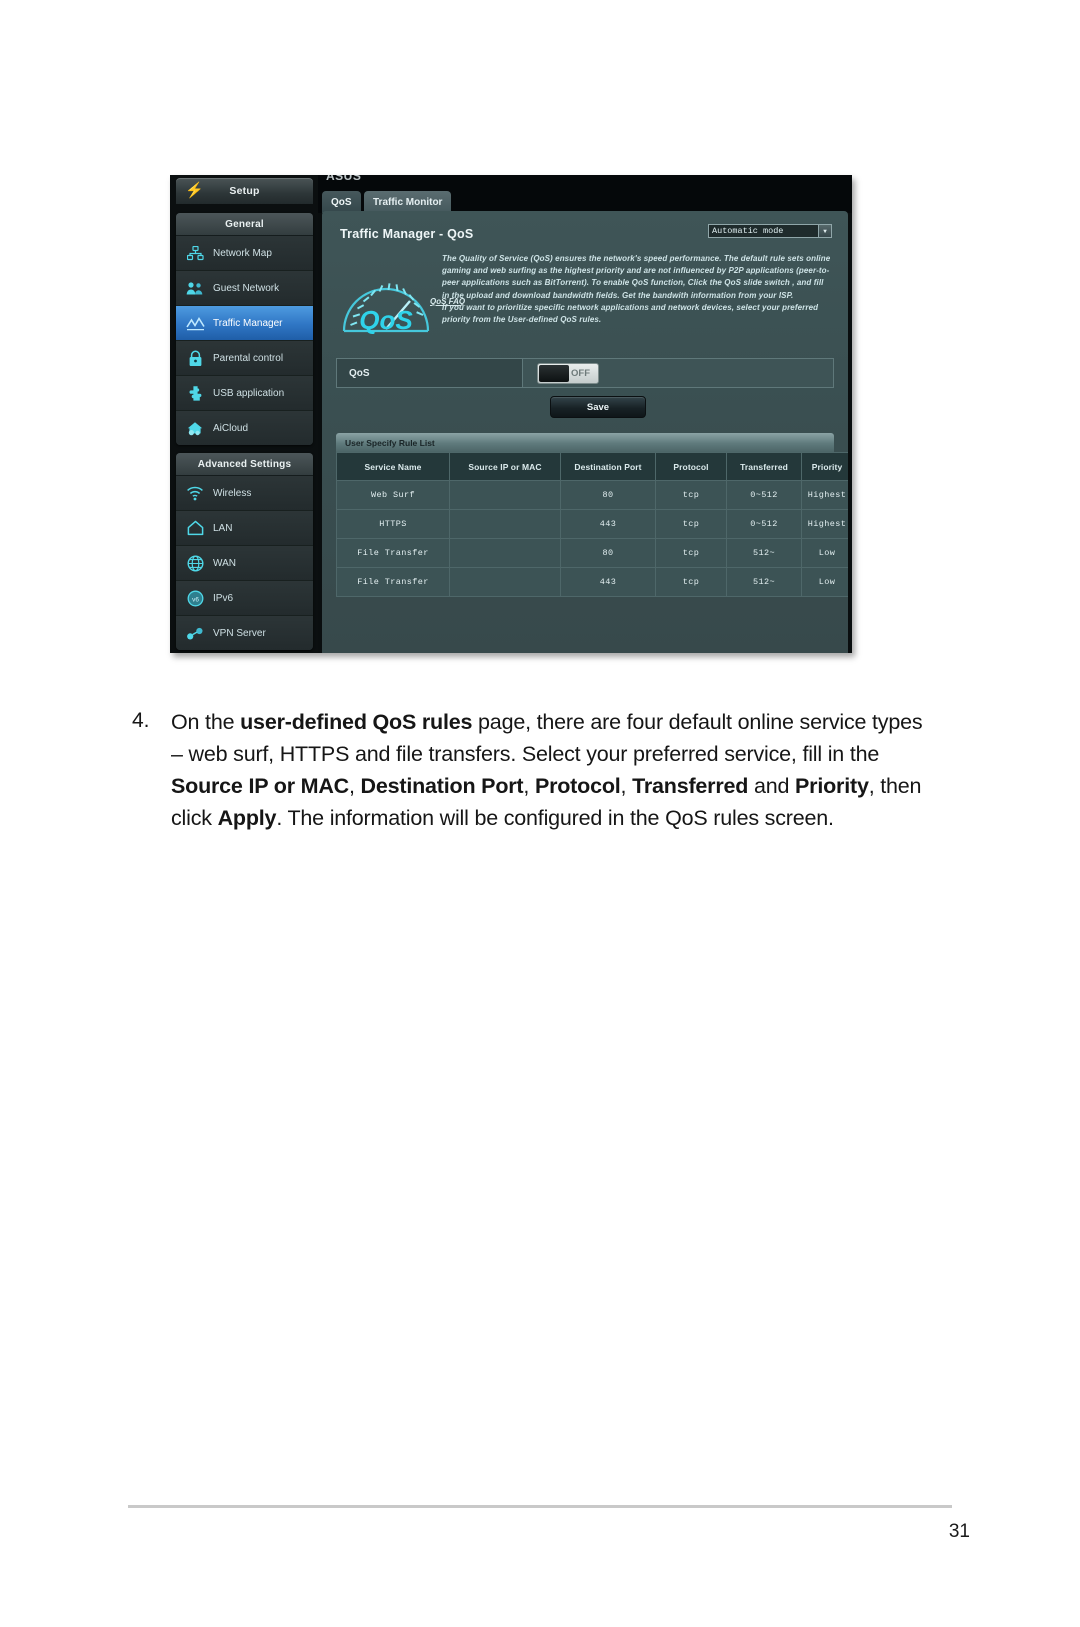 Image resolution: width=1080 pixels, height=1627 pixels. I want to click on sidebar-item-label: LAN, so click(223, 528).